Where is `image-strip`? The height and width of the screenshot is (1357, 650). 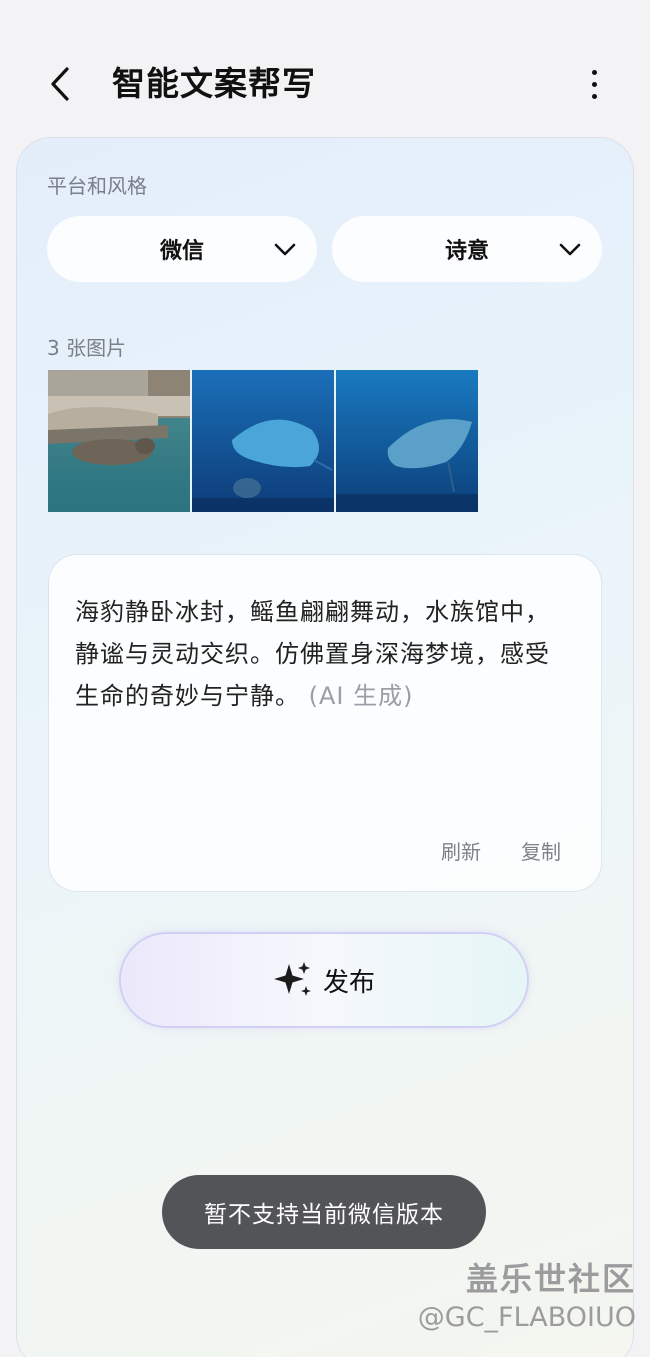 image-strip is located at coordinates (263, 441).